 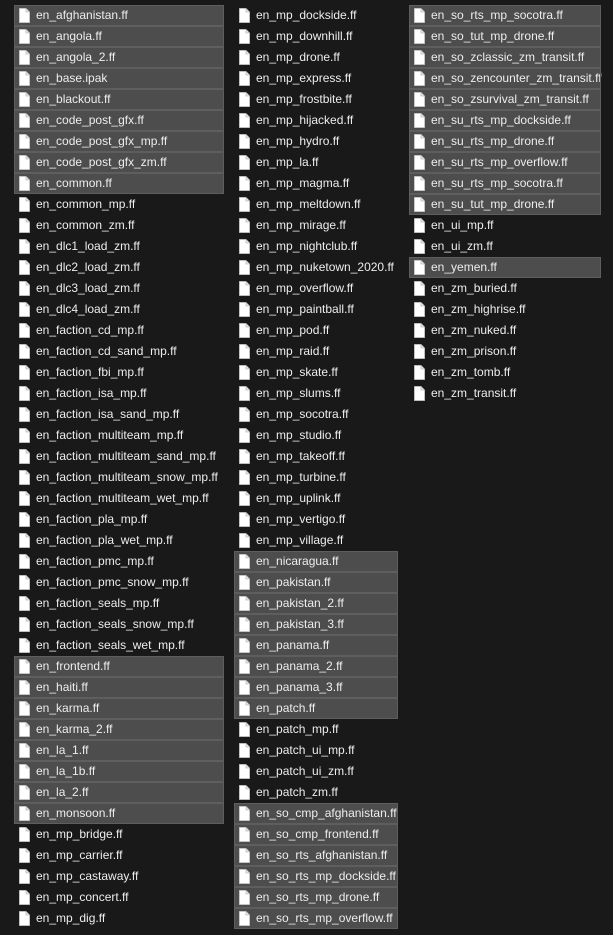 What do you see at coordinates (505, 330) in the screenshot?
I see `file-item: en_zm_nuked.ff` at bounding box center [505, 330].